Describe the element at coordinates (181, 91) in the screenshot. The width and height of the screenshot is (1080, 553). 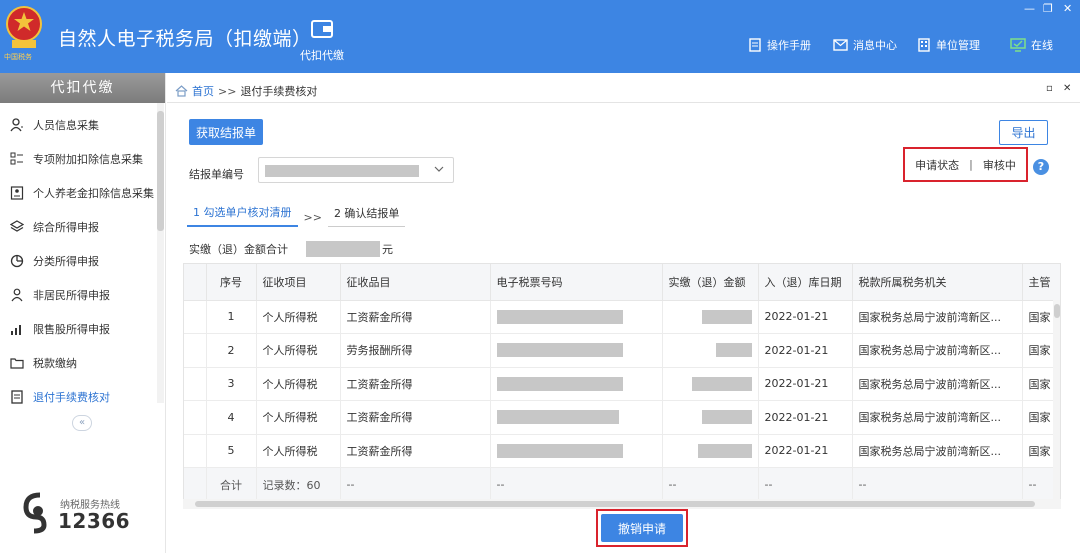
I see `home-icon` at that location.